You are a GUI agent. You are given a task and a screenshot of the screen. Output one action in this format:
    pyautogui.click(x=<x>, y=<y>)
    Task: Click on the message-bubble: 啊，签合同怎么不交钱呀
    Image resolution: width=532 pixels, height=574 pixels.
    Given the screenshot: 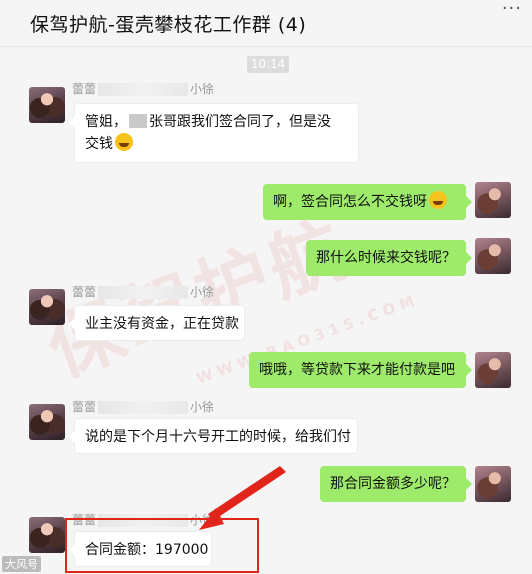 What is the action you would take?
    pyautogui.click(x=367, y=202)
    